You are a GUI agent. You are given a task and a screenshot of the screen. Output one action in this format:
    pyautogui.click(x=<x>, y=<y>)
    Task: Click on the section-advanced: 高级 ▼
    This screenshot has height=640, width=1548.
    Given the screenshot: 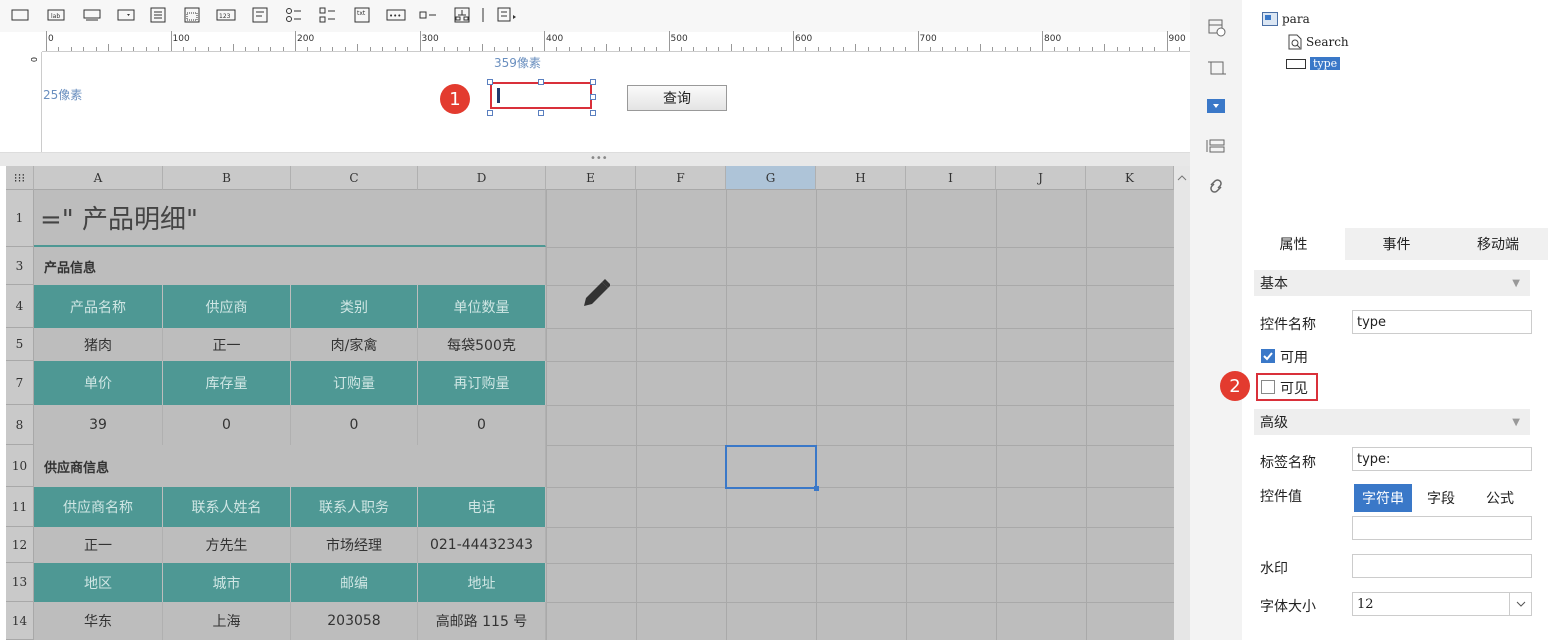 What is the action you would take?
    pyautogui.click(x=1392, y=422)
    